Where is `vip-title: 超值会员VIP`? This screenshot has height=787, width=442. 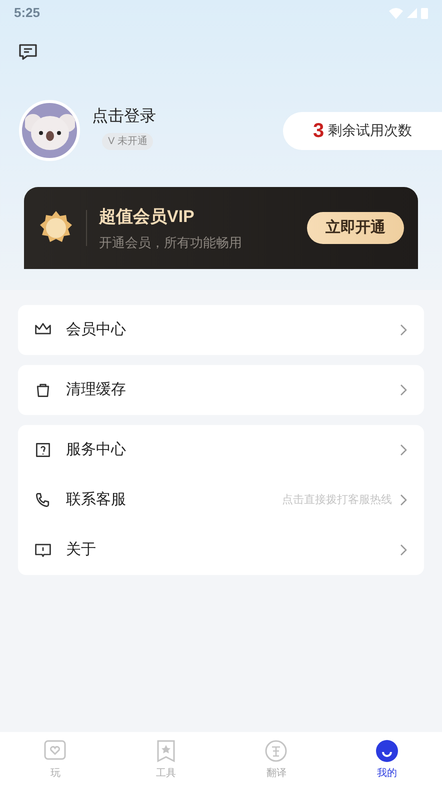
vip-title: 超值会员VIP is located at coordinates (147, 217).